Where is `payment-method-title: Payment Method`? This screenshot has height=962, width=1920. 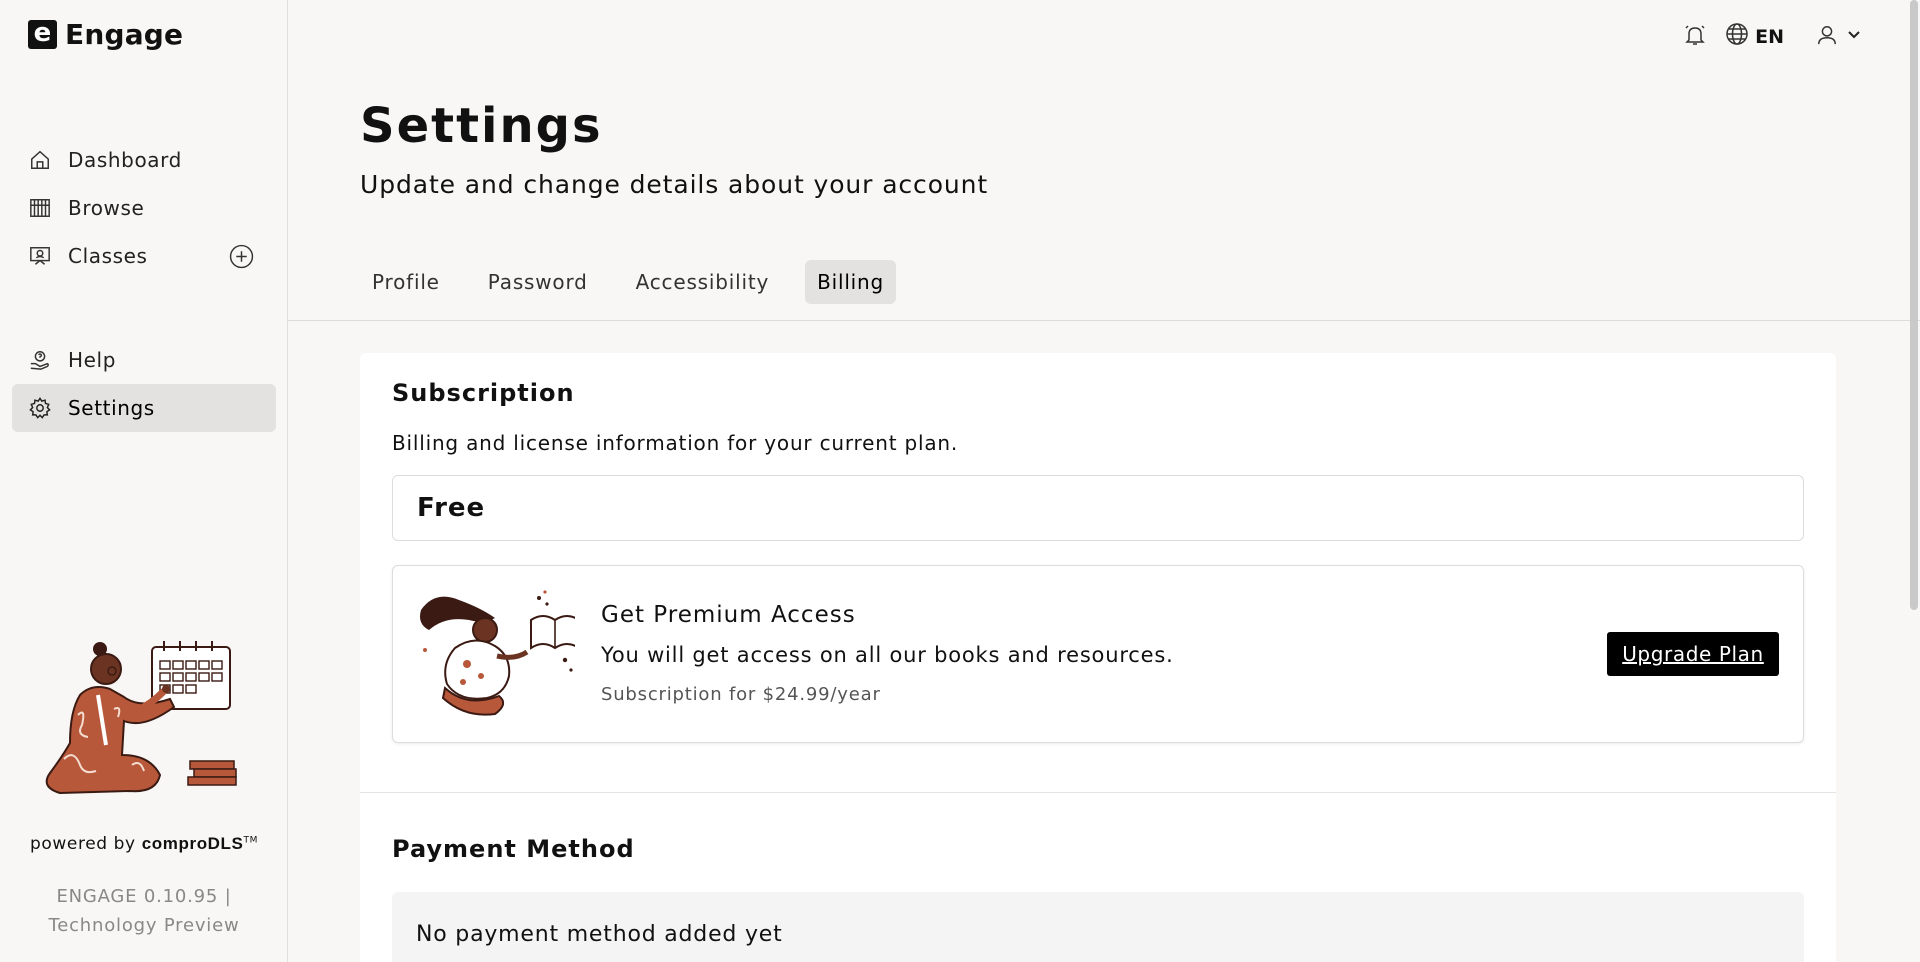
payment-method-title: Payment Method is located at coordinates (513, 849).